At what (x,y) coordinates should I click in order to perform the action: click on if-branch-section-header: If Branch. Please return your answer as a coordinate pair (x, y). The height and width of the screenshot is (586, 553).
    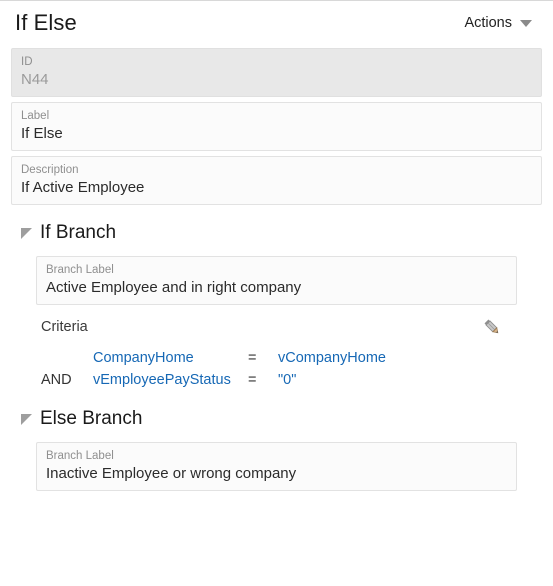
    Looking at the image, I should click on (276, 232).